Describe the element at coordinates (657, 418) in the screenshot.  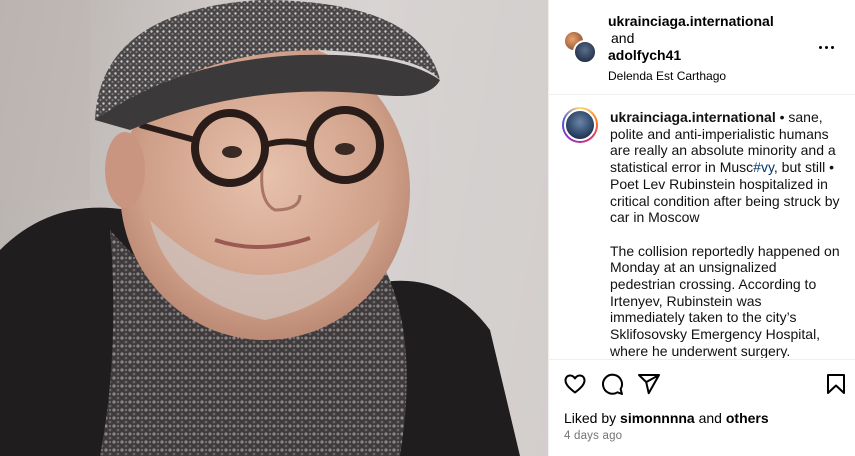
I see `liker-link: simonnnna` at that location.